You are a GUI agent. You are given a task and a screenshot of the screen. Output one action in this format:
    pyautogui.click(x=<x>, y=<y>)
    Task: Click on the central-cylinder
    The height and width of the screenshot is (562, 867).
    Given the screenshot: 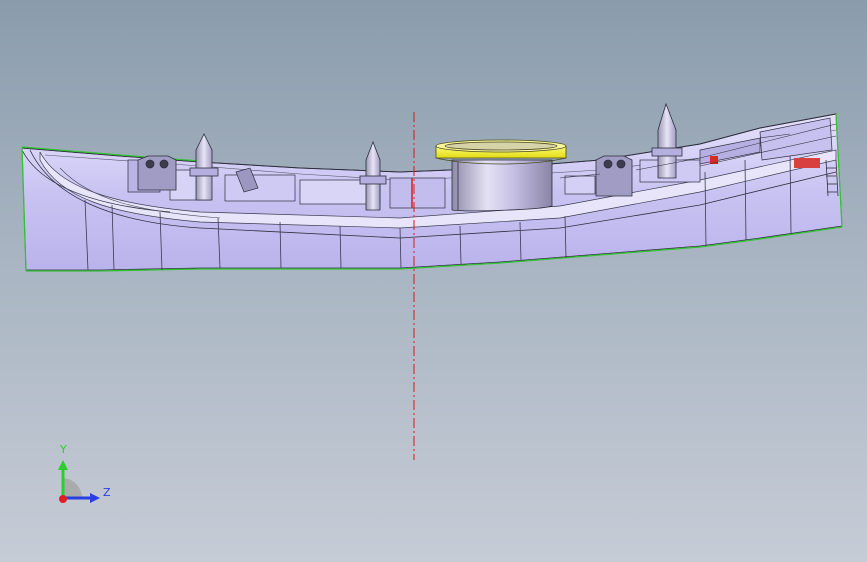 What is the action you would take?
    pyautogui.click(x=502, y=185)
    